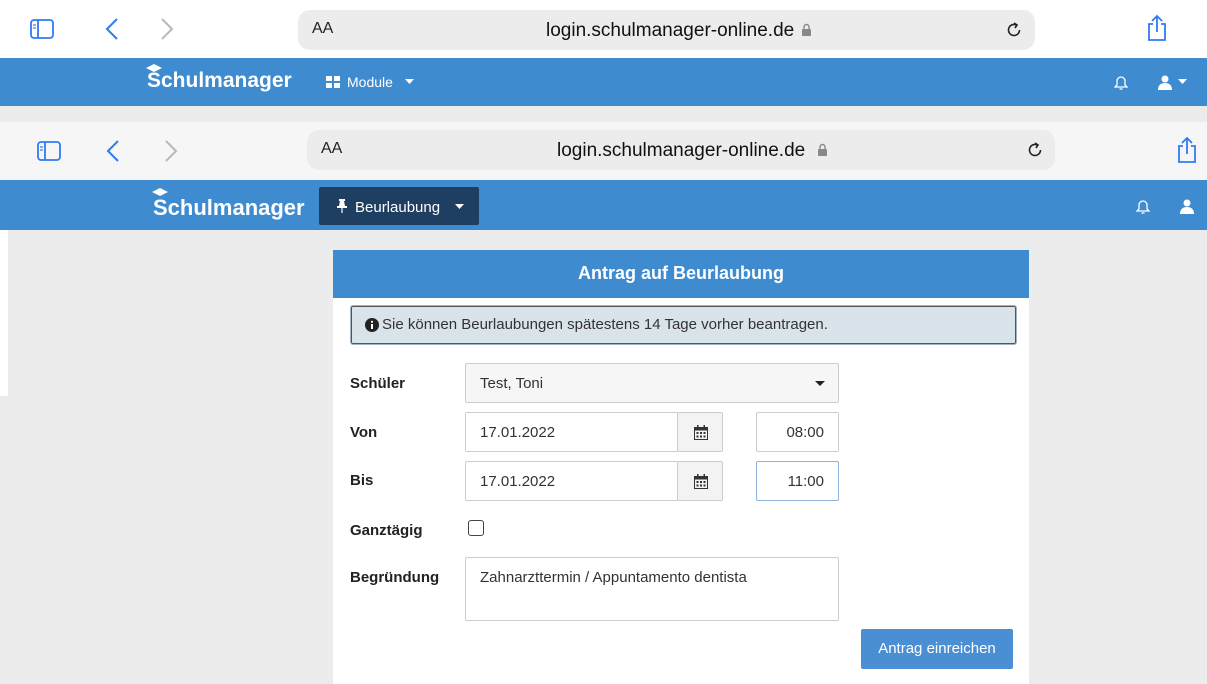 The width and height of the screenshot is (1207, 684). I want to click on from-calendar-button, so click(700, 432).